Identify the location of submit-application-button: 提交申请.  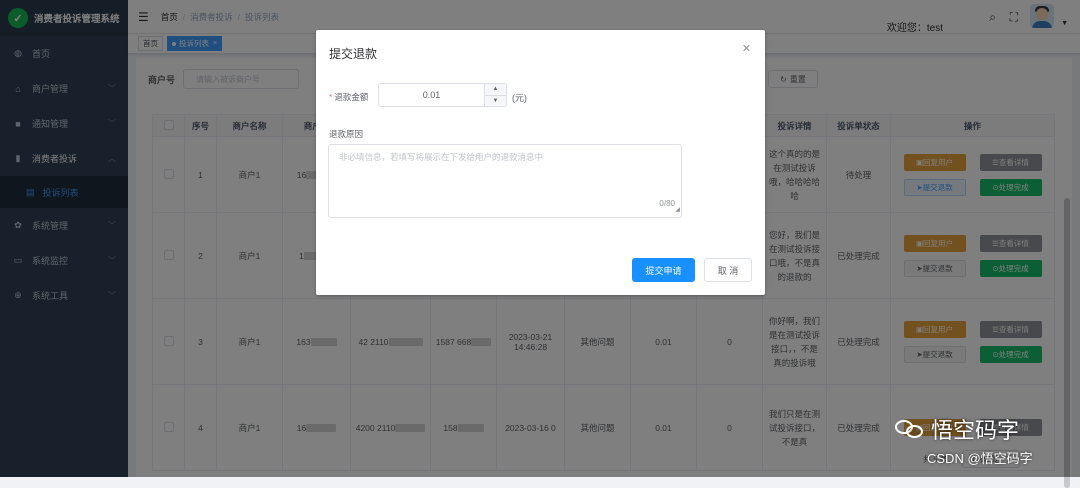
(663, 270).